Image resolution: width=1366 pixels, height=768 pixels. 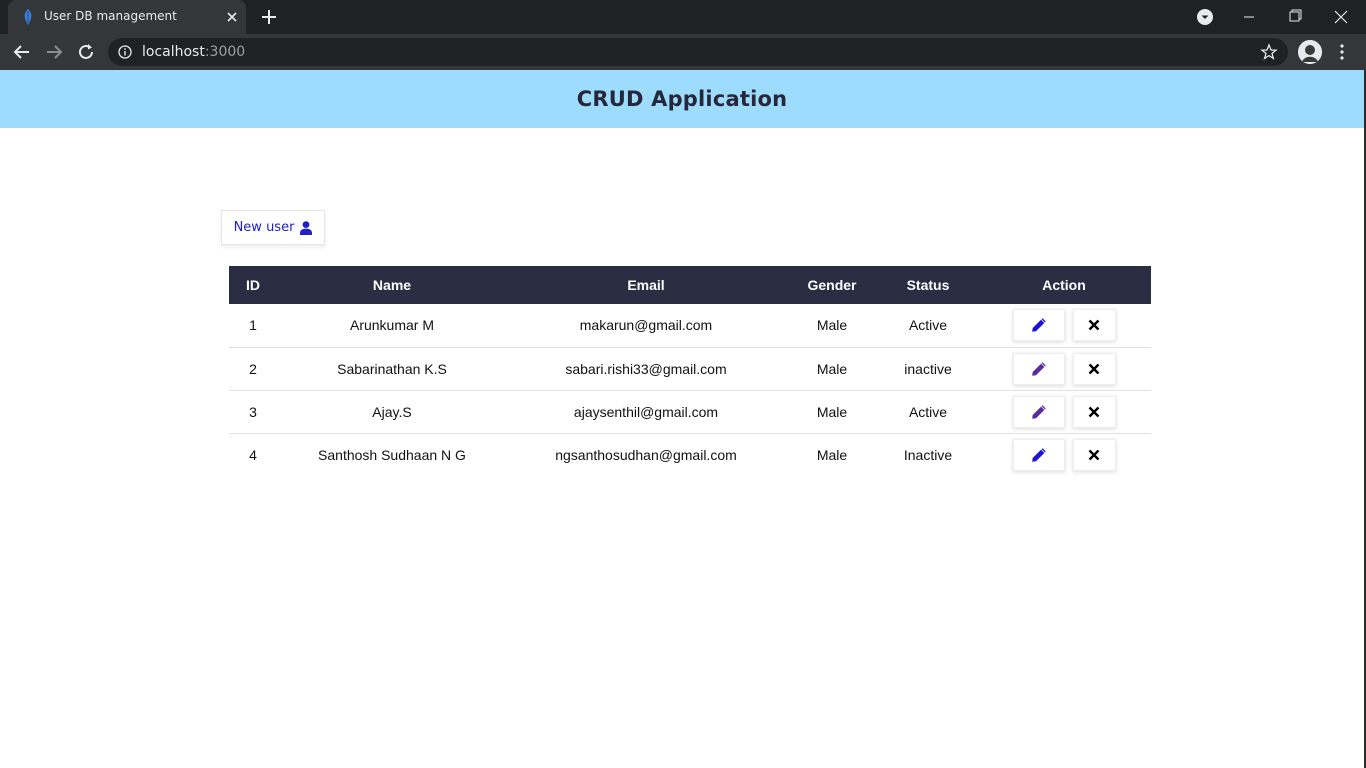 I want to click on bookmark-star-icon, so click(x=1269, y=52).